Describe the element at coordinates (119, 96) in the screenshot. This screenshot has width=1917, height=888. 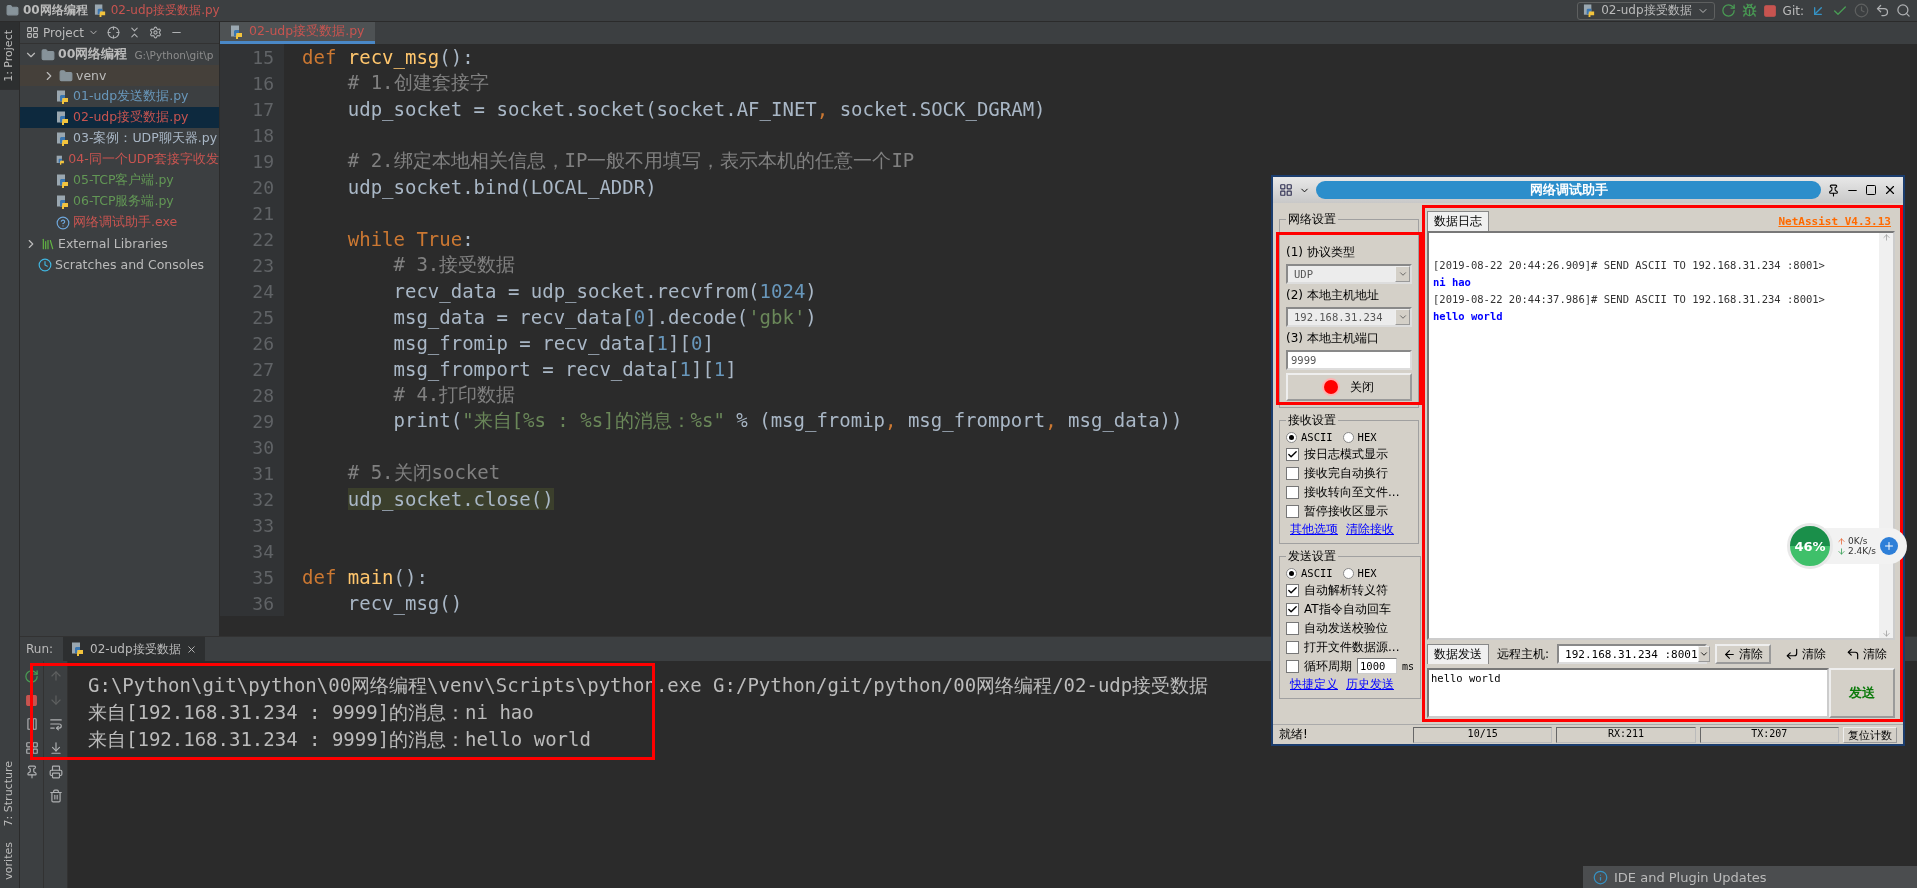
I see `tree-item: 01-udp发送数据.py` at that location.